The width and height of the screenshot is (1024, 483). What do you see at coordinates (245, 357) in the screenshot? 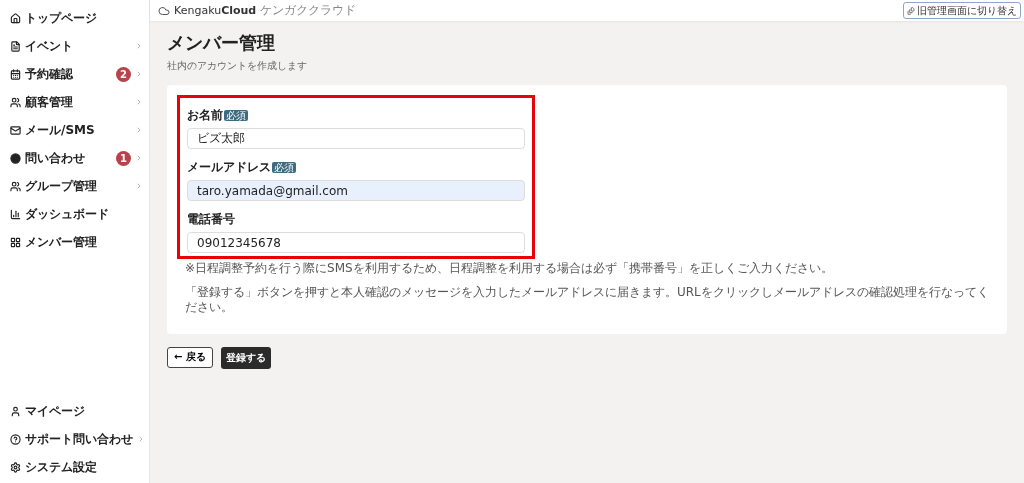
I see `submit-button: 登録する` at bounding box center [245, 357].